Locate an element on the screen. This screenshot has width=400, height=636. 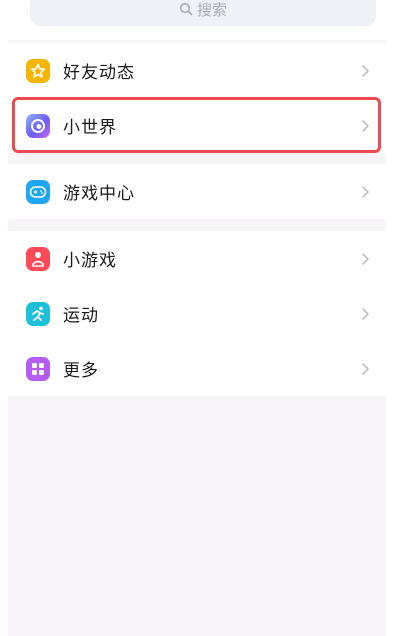
menu-item-label: 运动 is located at coordinates (81, 316).